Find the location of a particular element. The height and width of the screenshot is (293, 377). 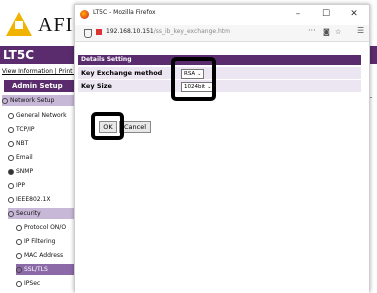

url-text: 192.168.10.151/ss_ib_key_exchange.htm is located at coordinates (168, 31).